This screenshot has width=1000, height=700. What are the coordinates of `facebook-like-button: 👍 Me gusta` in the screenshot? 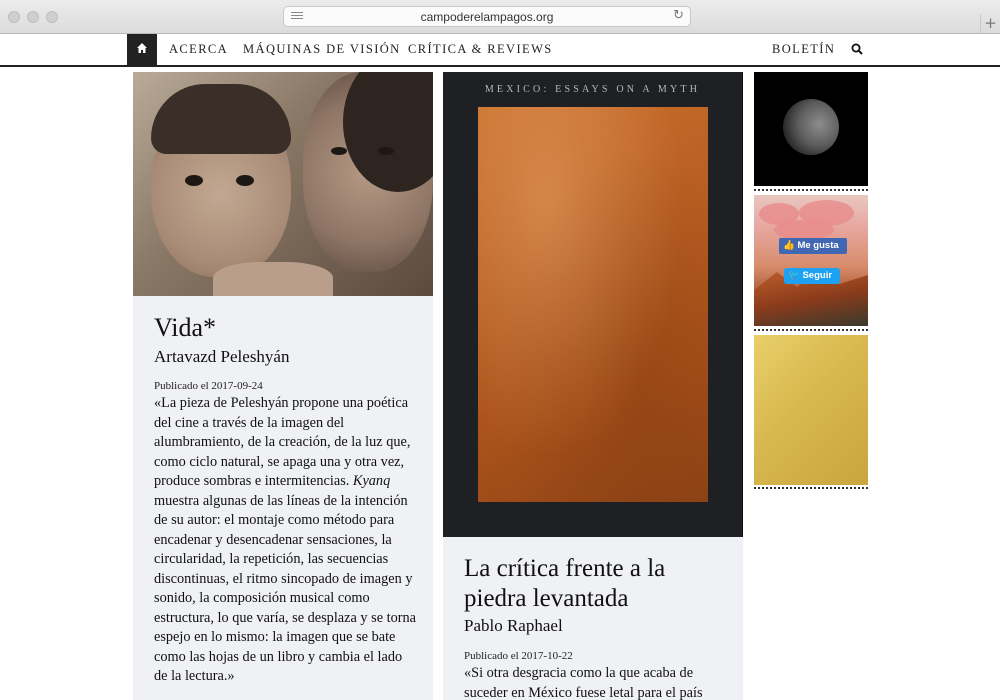 It's located at (813, 246).